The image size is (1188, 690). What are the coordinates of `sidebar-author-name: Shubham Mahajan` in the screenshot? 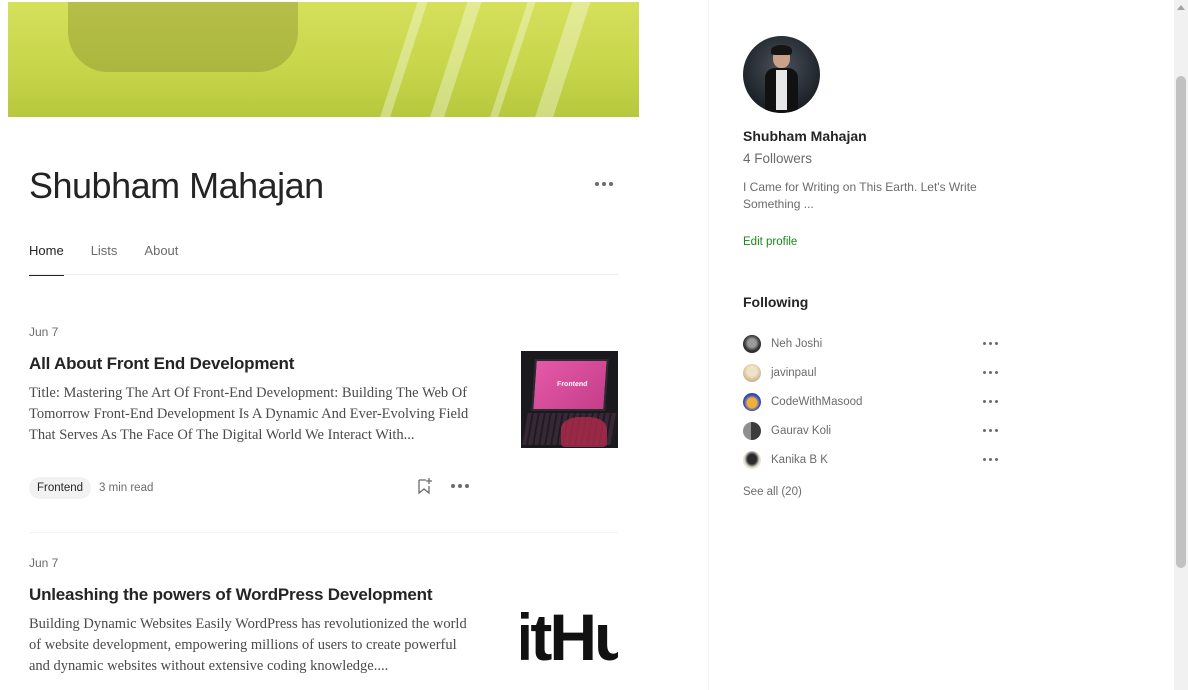 It's located at (805, 136).